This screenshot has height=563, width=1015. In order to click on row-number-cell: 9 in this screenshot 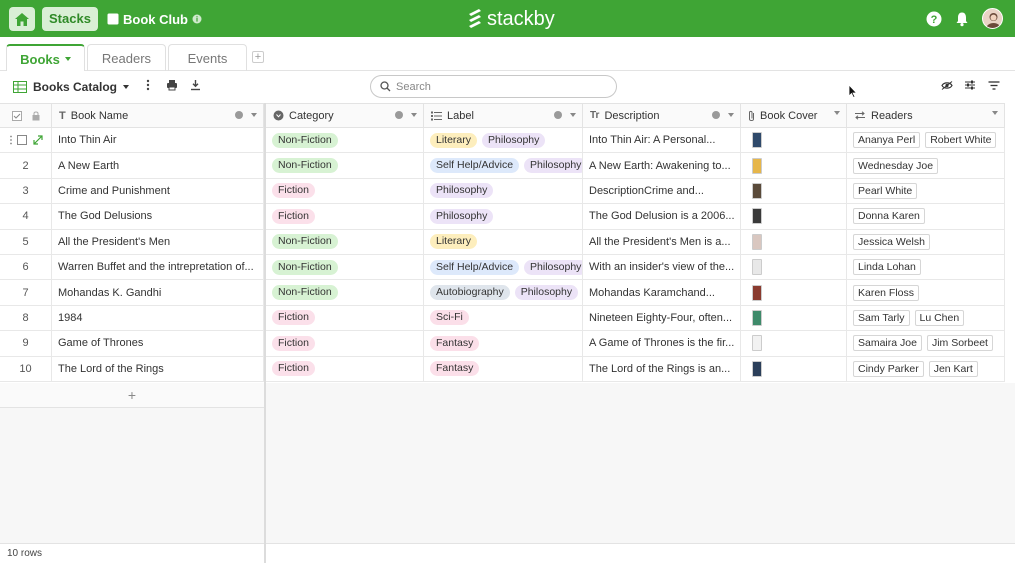, I will do `click(26, 344)`.